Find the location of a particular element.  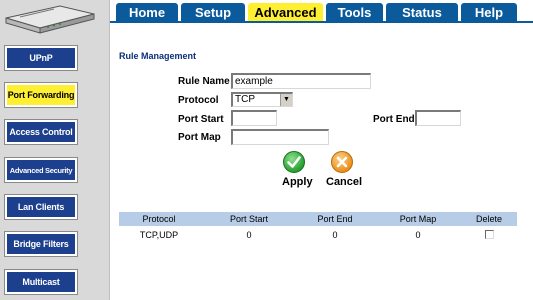

tab-status: Status is located at coordinates (422, 12).